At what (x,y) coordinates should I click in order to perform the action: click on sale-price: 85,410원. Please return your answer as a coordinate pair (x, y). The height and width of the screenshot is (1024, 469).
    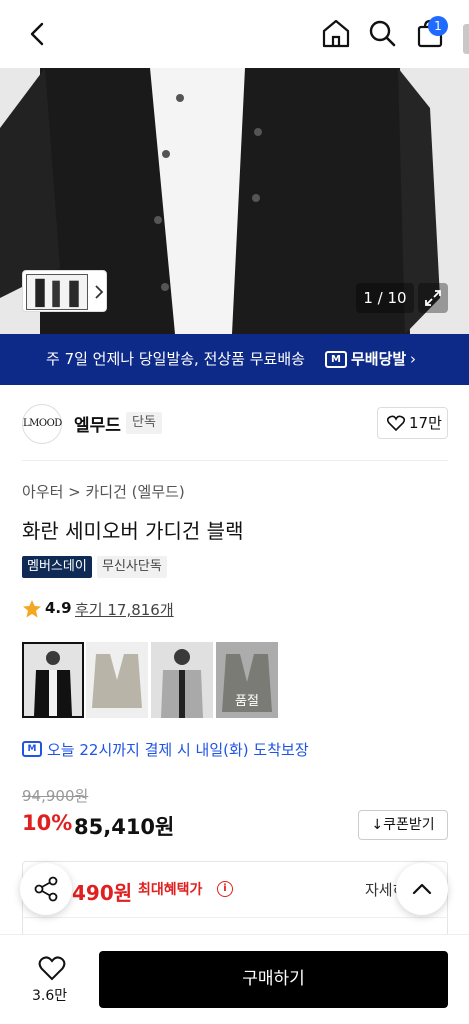
    Looking at the image, I should click on (124, 827).